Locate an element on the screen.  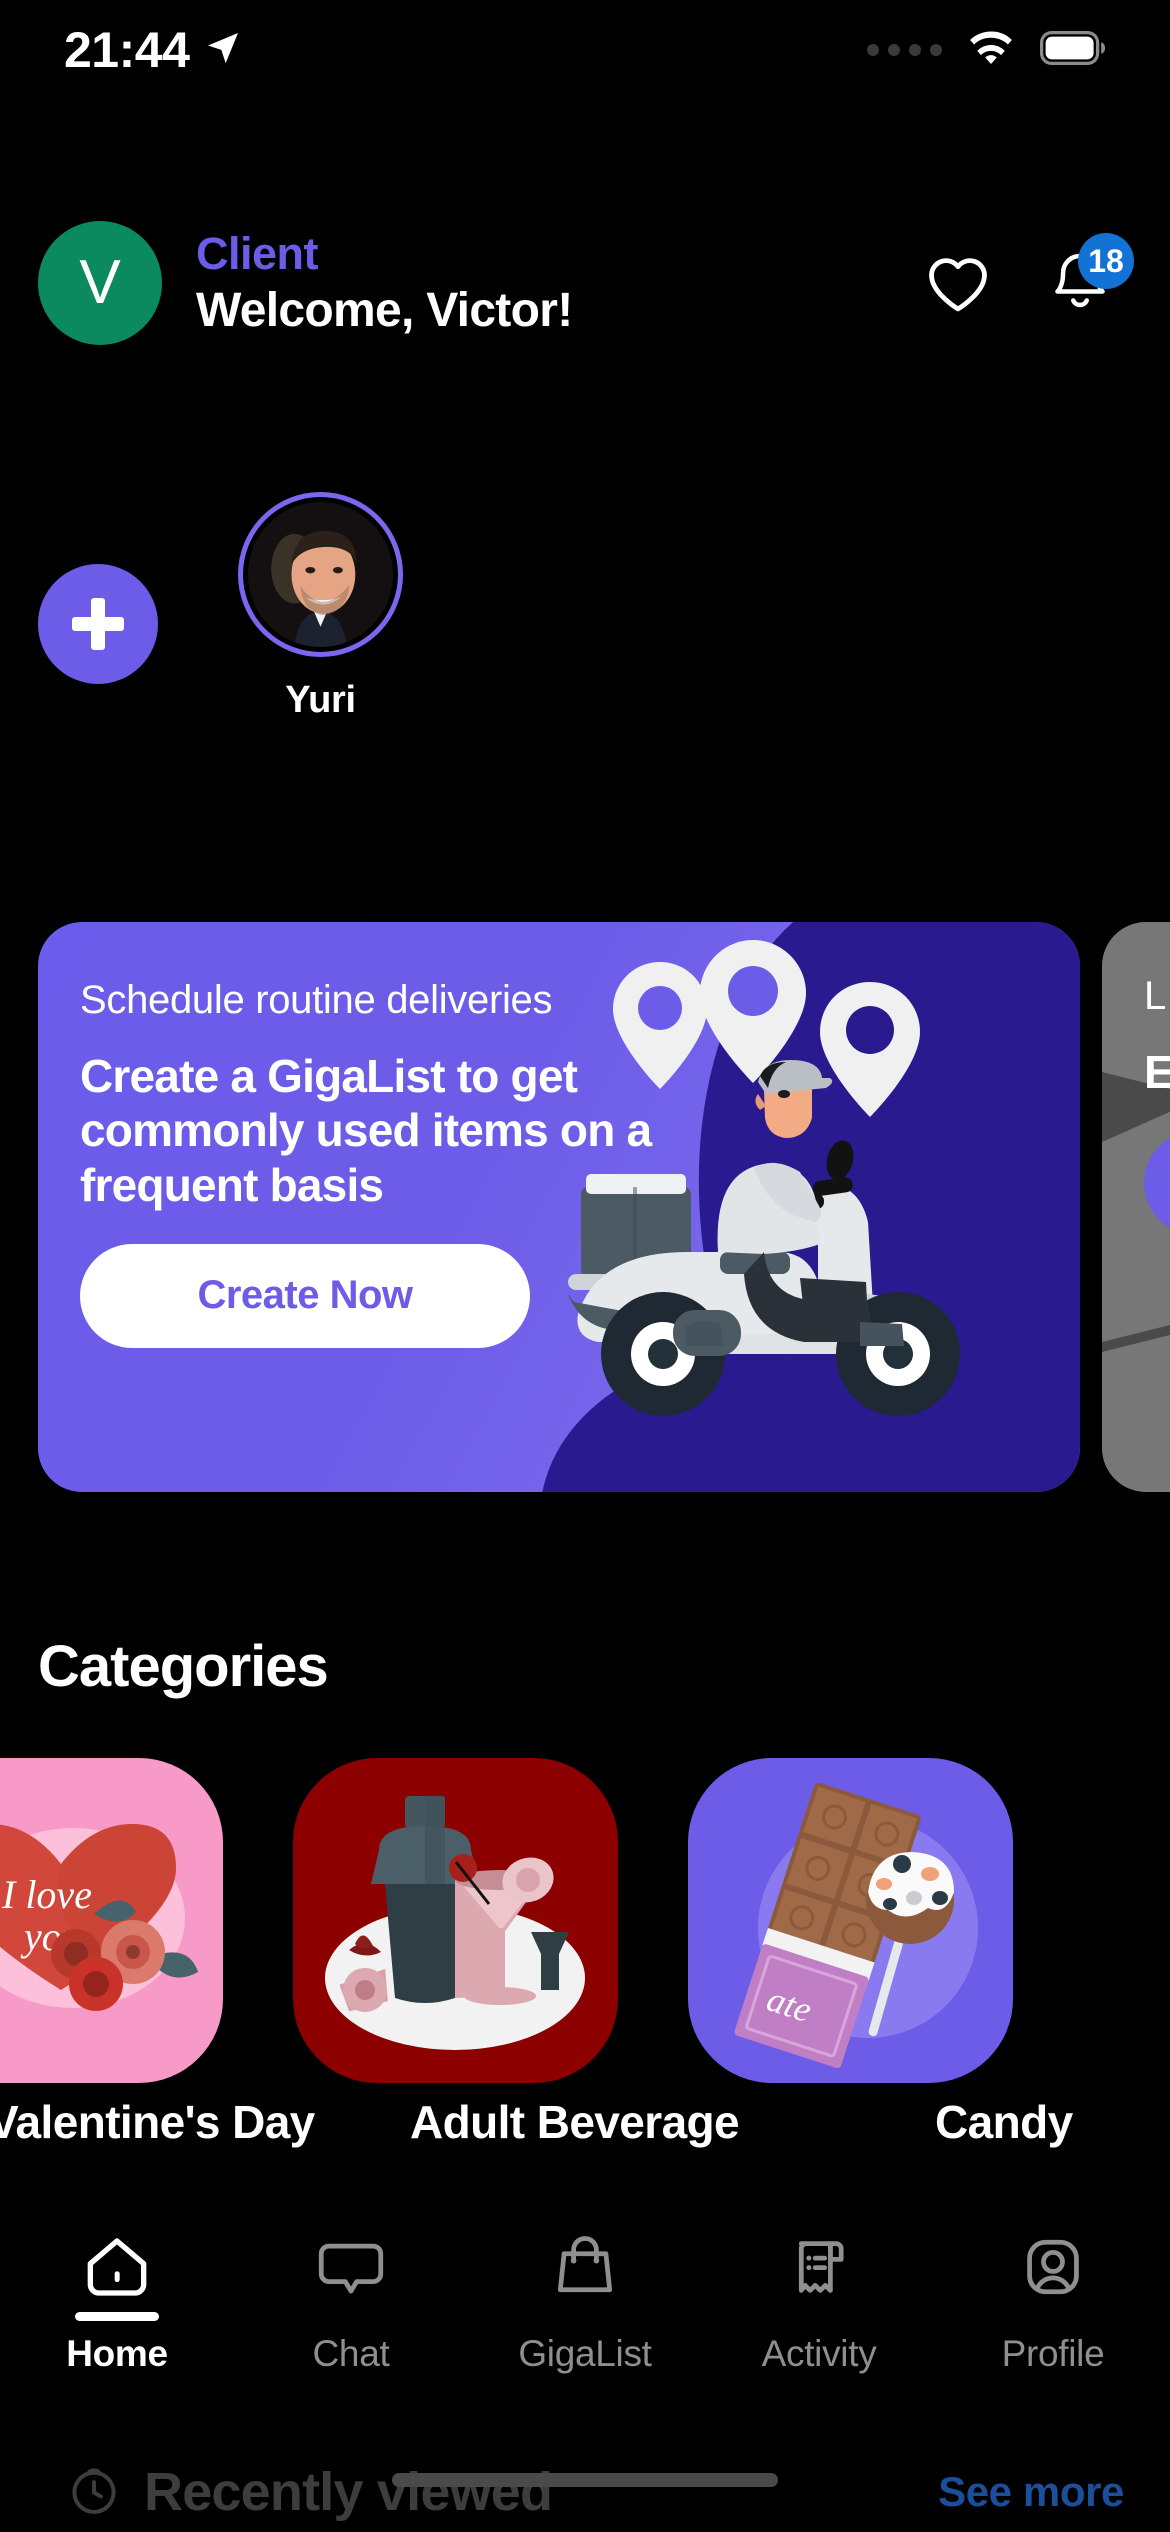
bottom-navigation-bar: Home Chat GigaList Activity Profile is located at coordinates (585, 2303).